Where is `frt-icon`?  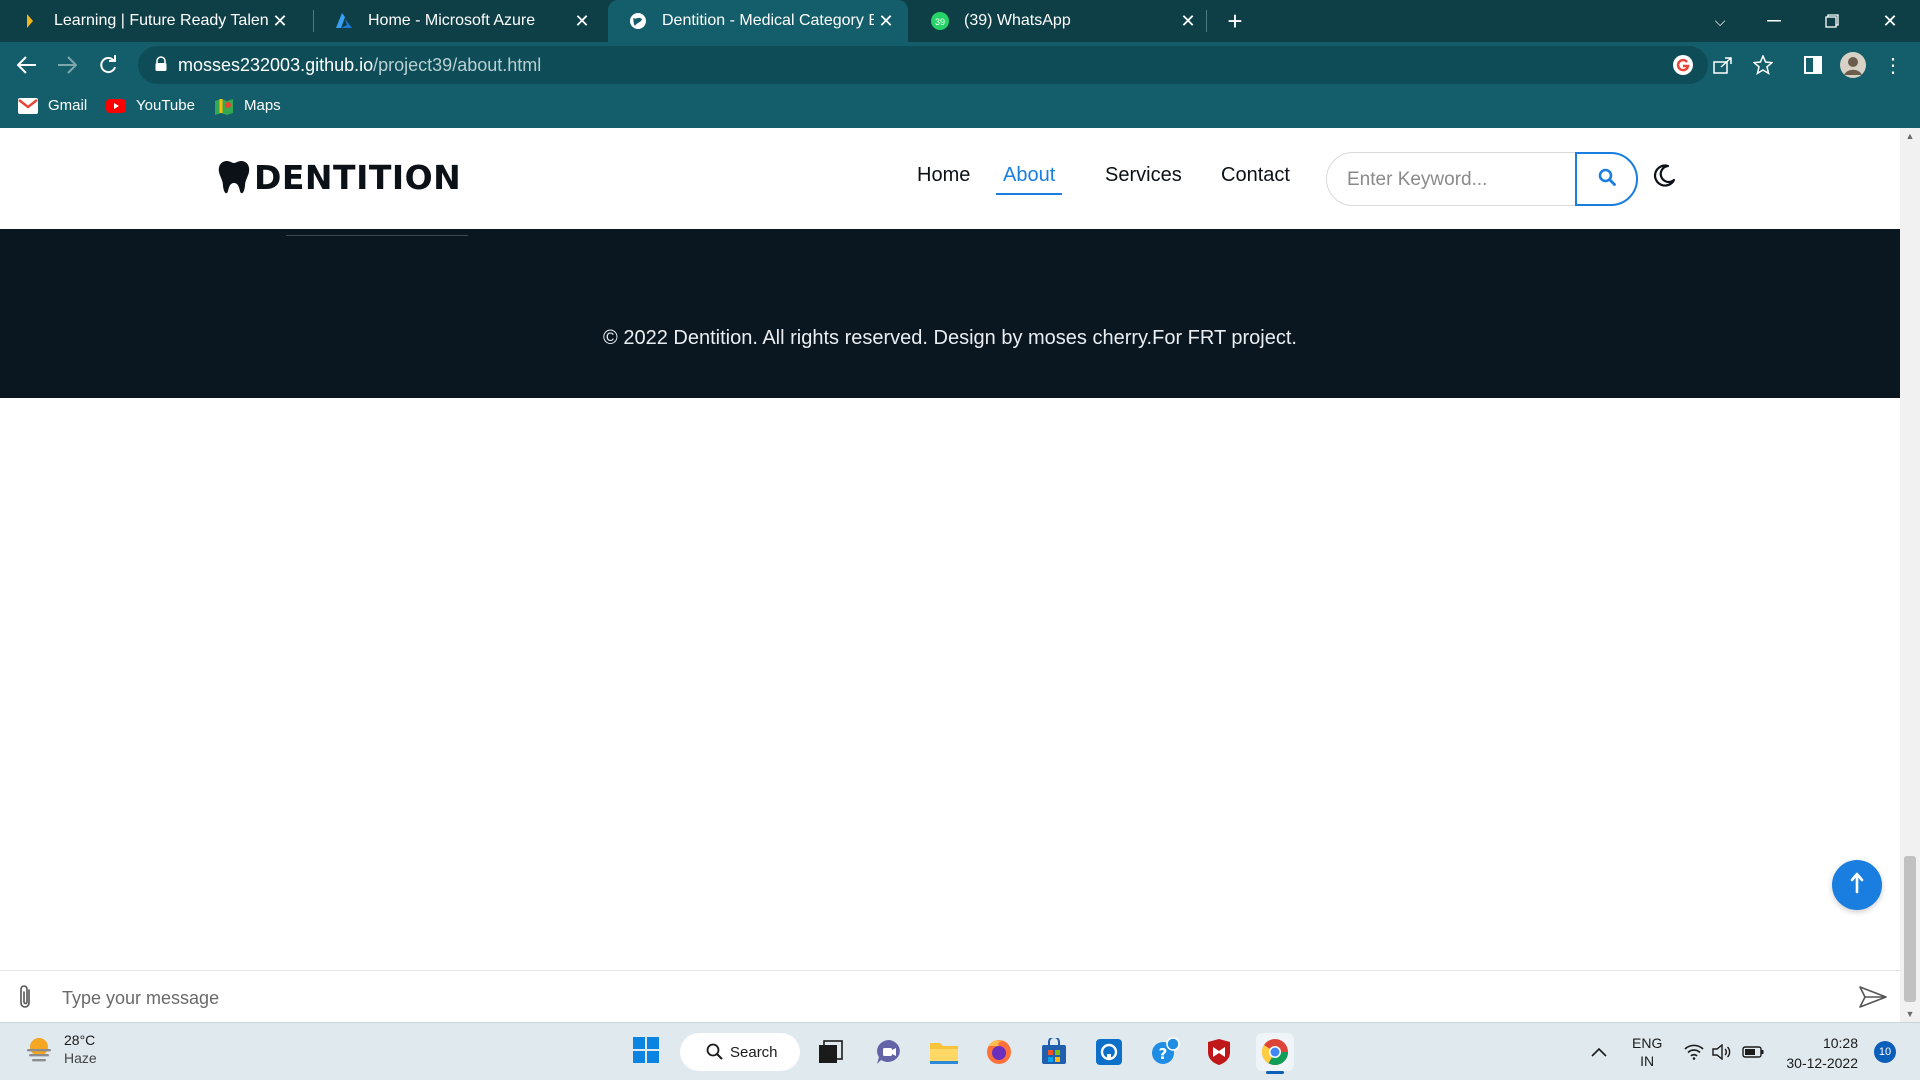 frt-icon is located at coordinates (30, 21).